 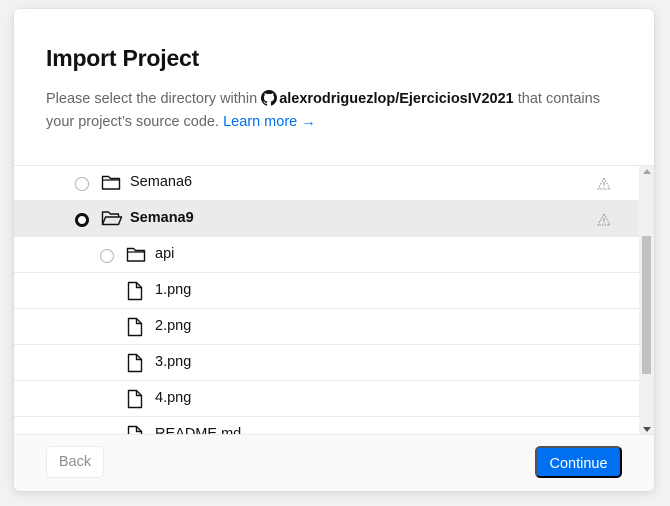 I want to click on tree-row-file: 2.png, so click(x=326, y=327).